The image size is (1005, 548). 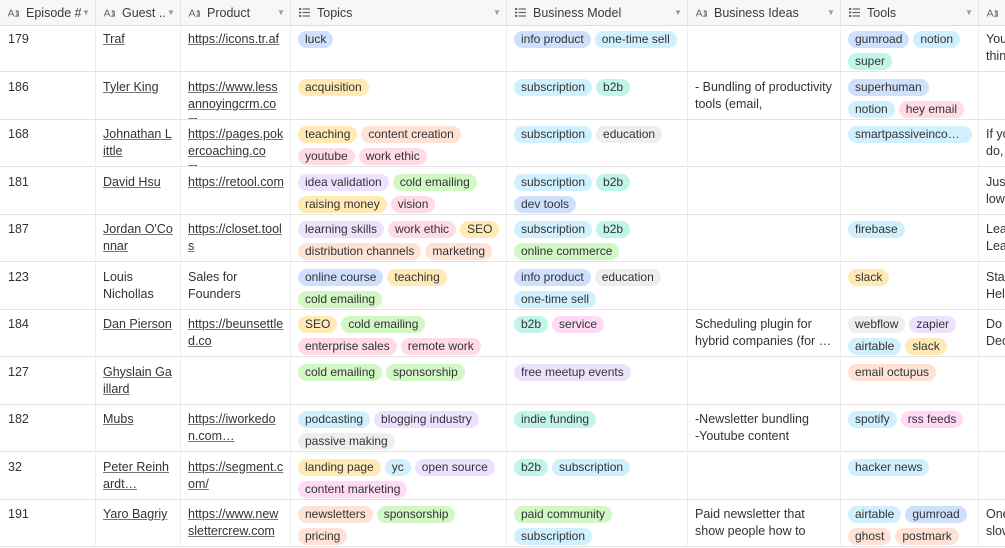 I want to click on guest-cell: Ghyslain Gaillard, so click(x=138, y=380).